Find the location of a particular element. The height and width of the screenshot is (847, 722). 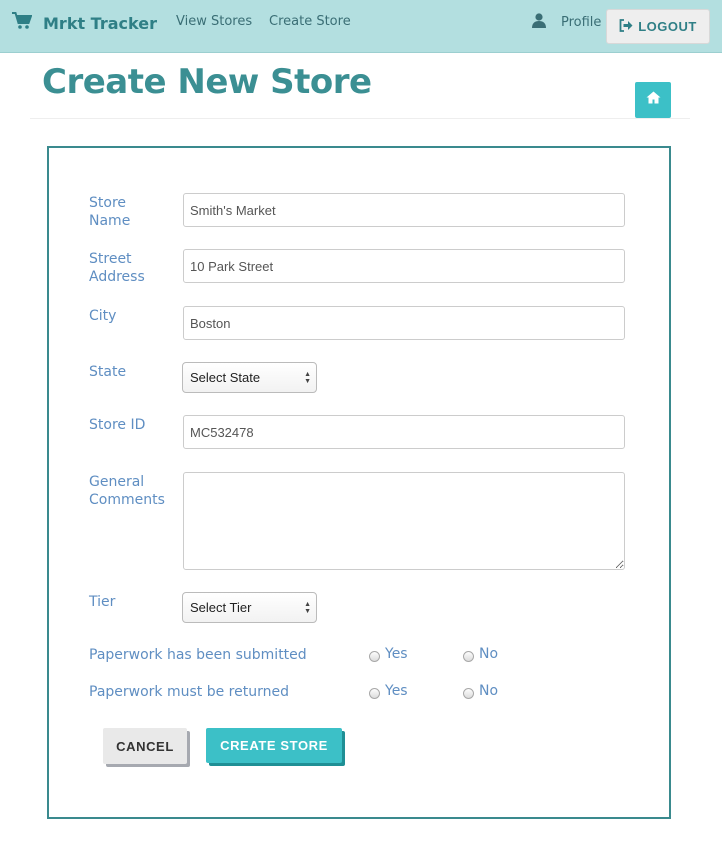

store-name-label: Store Name is located at coordinates (110, 212).